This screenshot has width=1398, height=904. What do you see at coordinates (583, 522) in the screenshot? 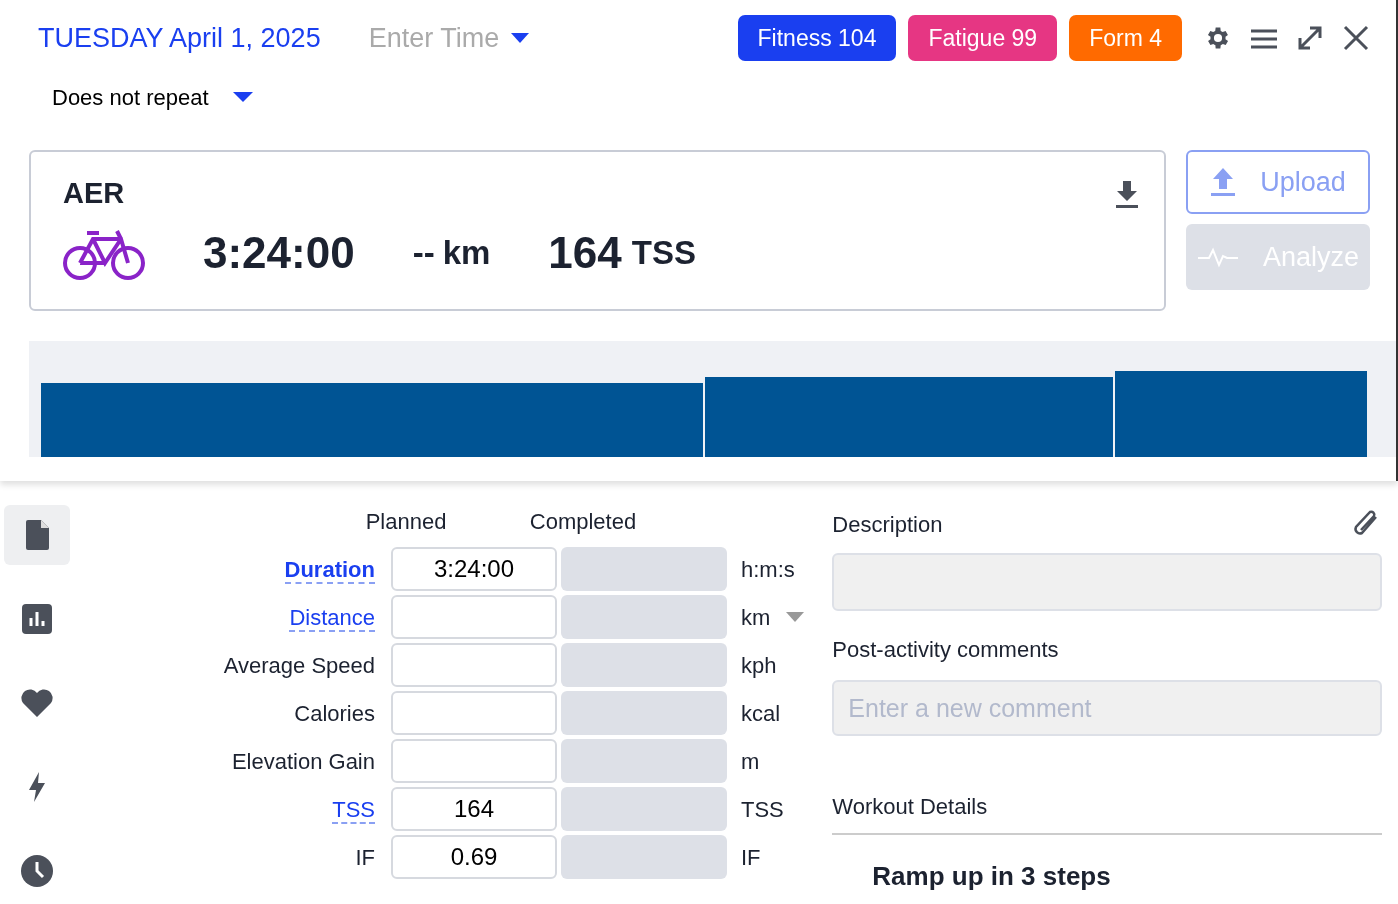
I see `column-header: Completed` at bounding box center [583, 522].